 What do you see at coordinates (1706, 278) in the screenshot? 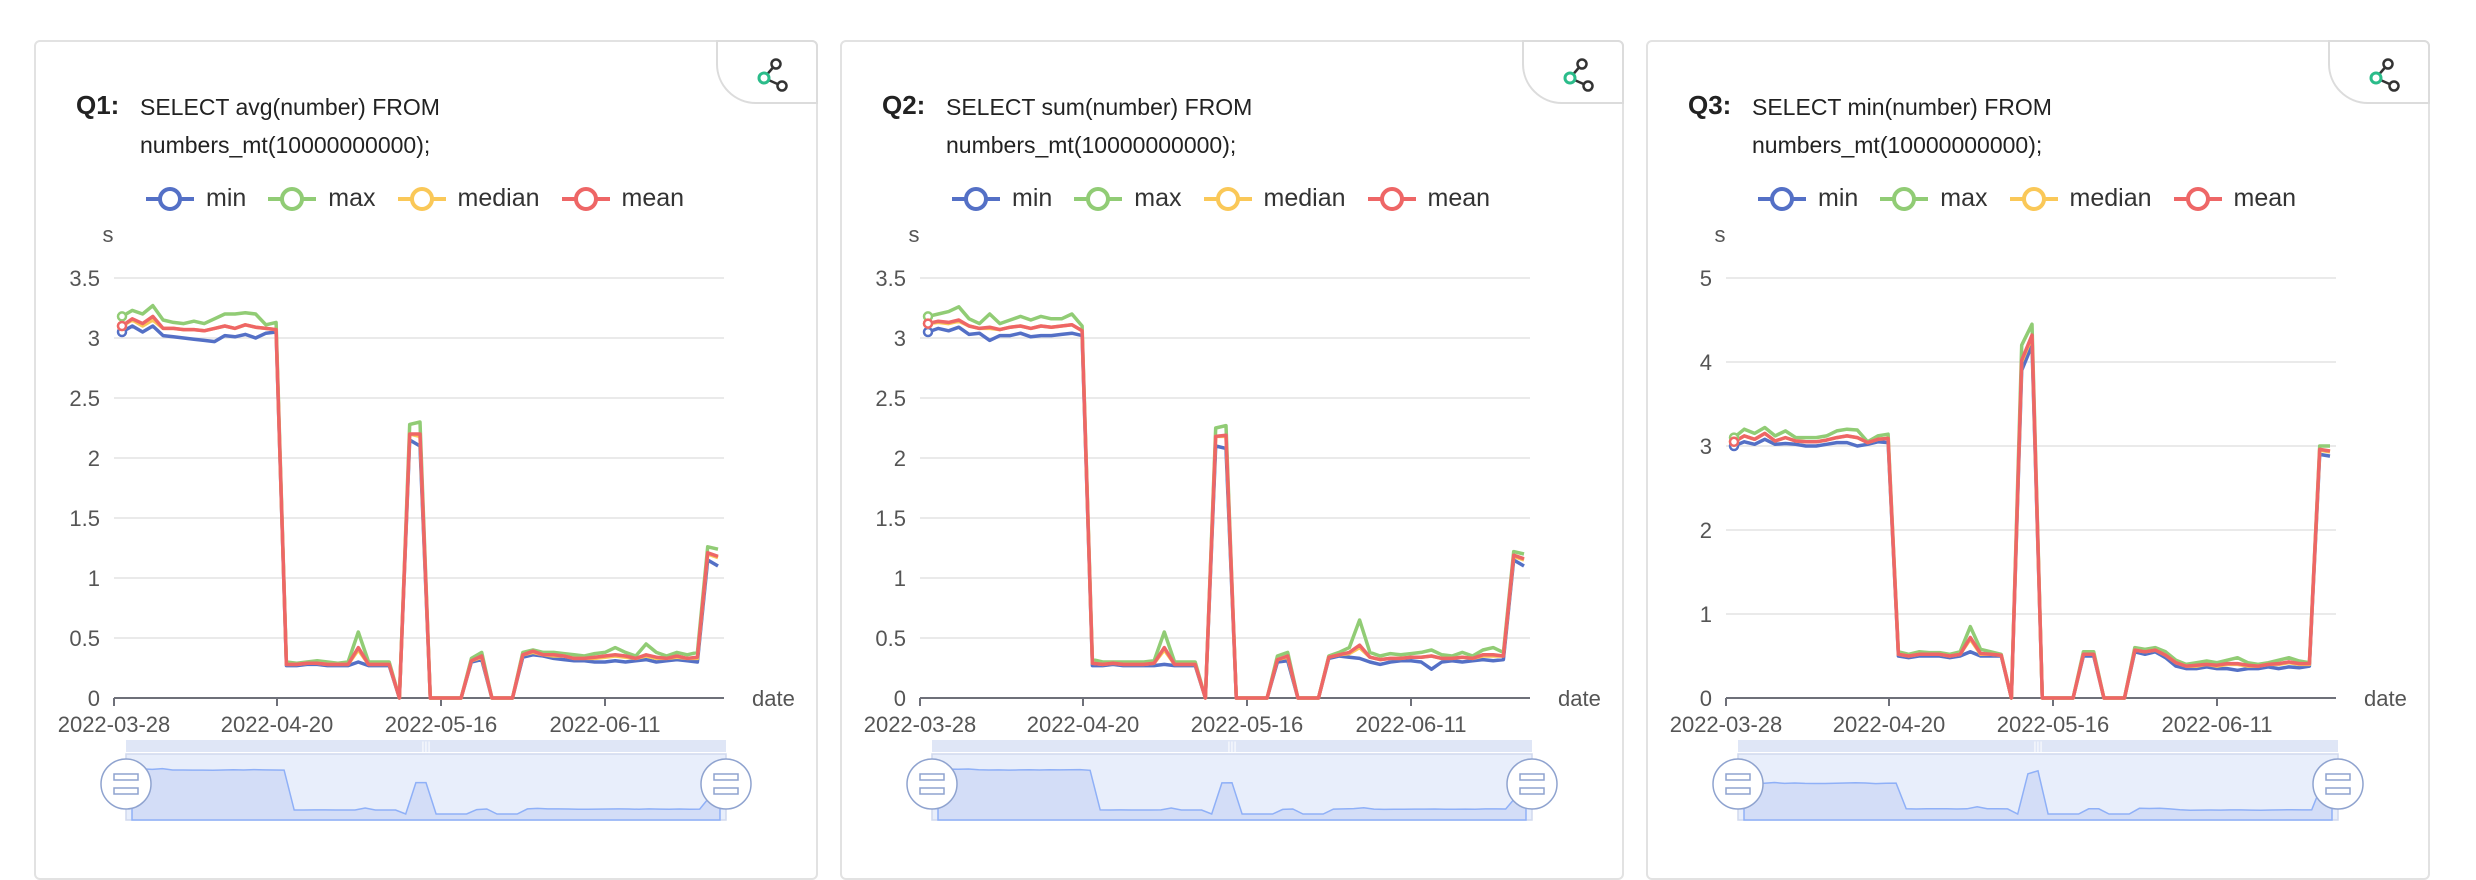
I see `y-tick-label: 5` at bounding box center [1706, 278].